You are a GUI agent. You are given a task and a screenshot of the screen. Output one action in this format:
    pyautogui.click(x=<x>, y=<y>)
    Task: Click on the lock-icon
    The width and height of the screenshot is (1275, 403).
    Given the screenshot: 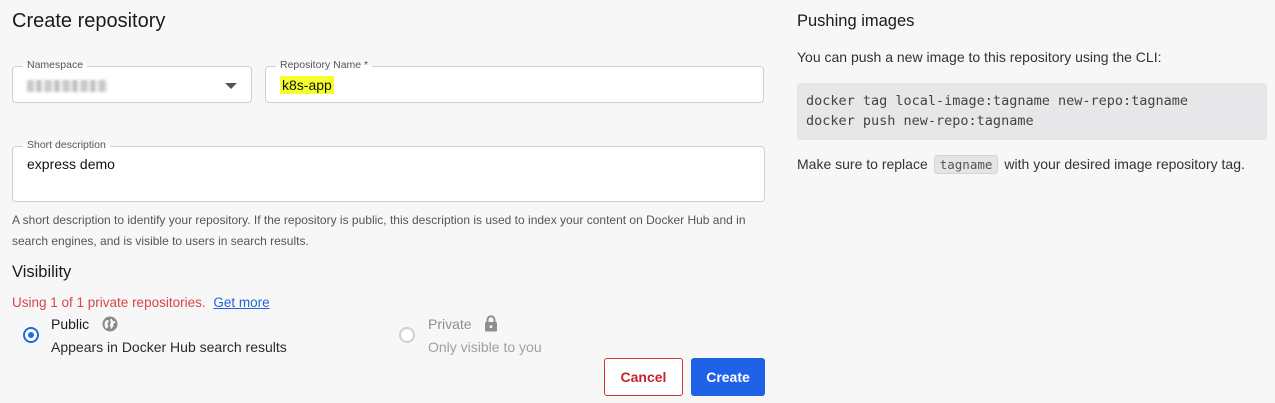 What is the action you would take?
    pyautogui.click(x=491, y=326)
    